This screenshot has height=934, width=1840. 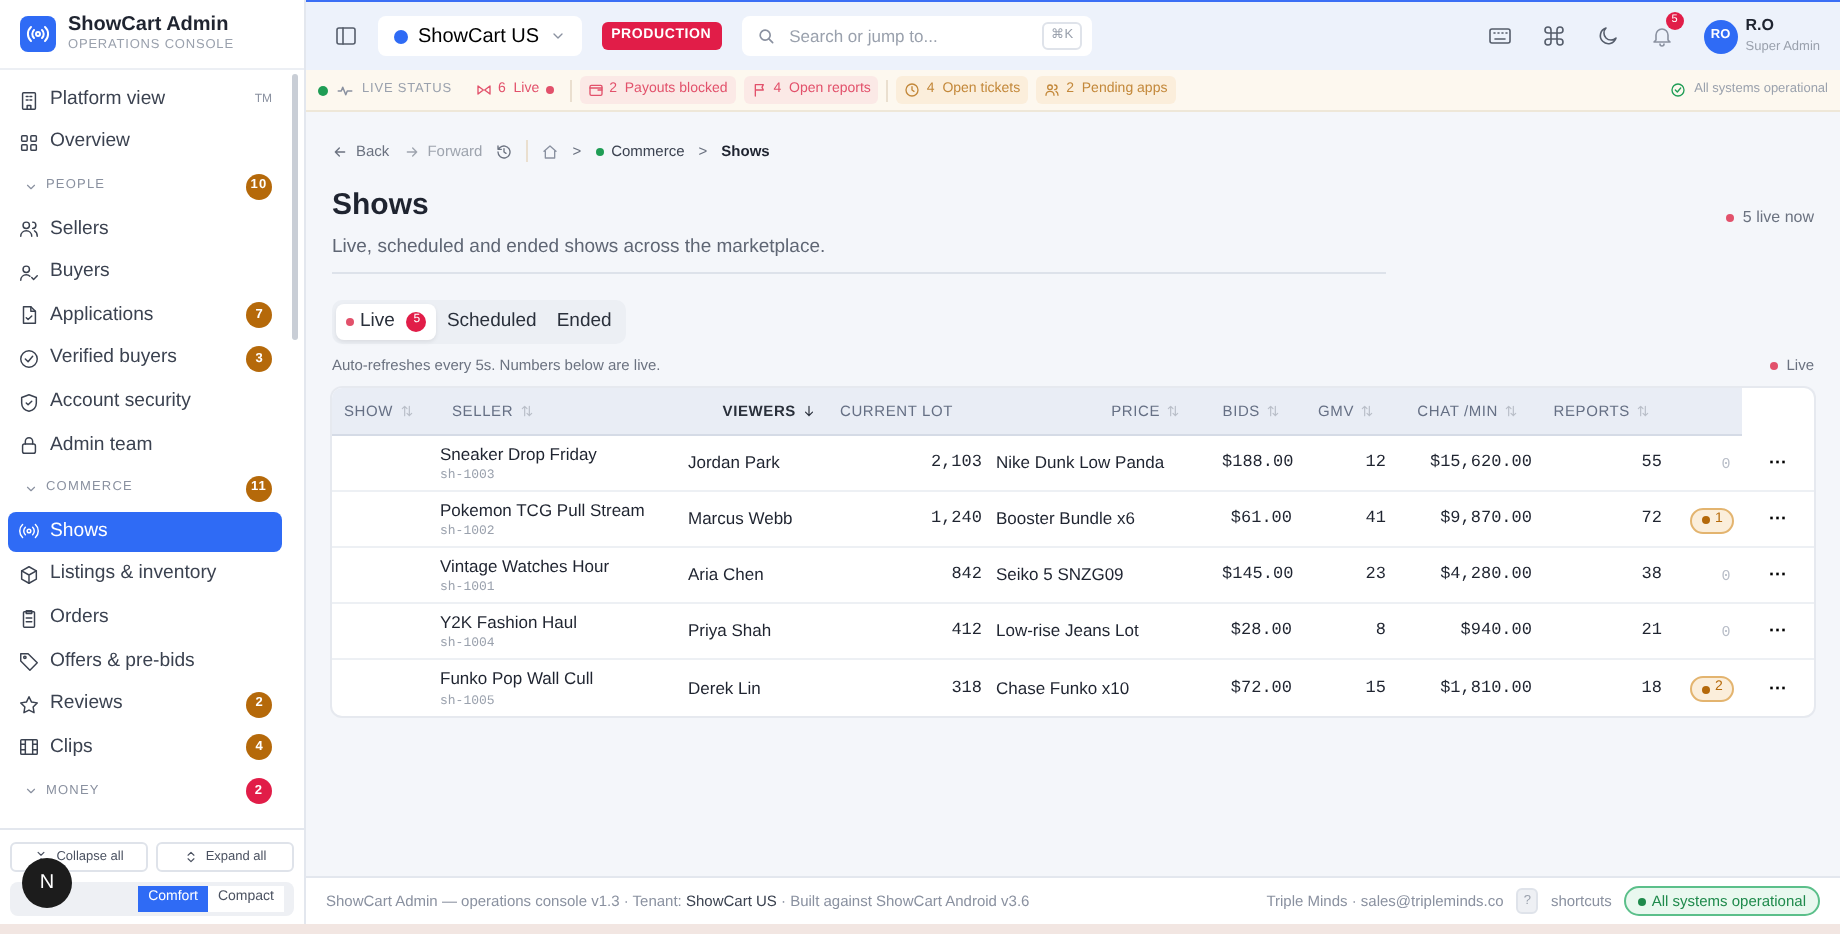 What do you see at coordinates (1650, 519) in the screenshot?
I see `chat-rate: 72` at bounding box center [1650, 519].